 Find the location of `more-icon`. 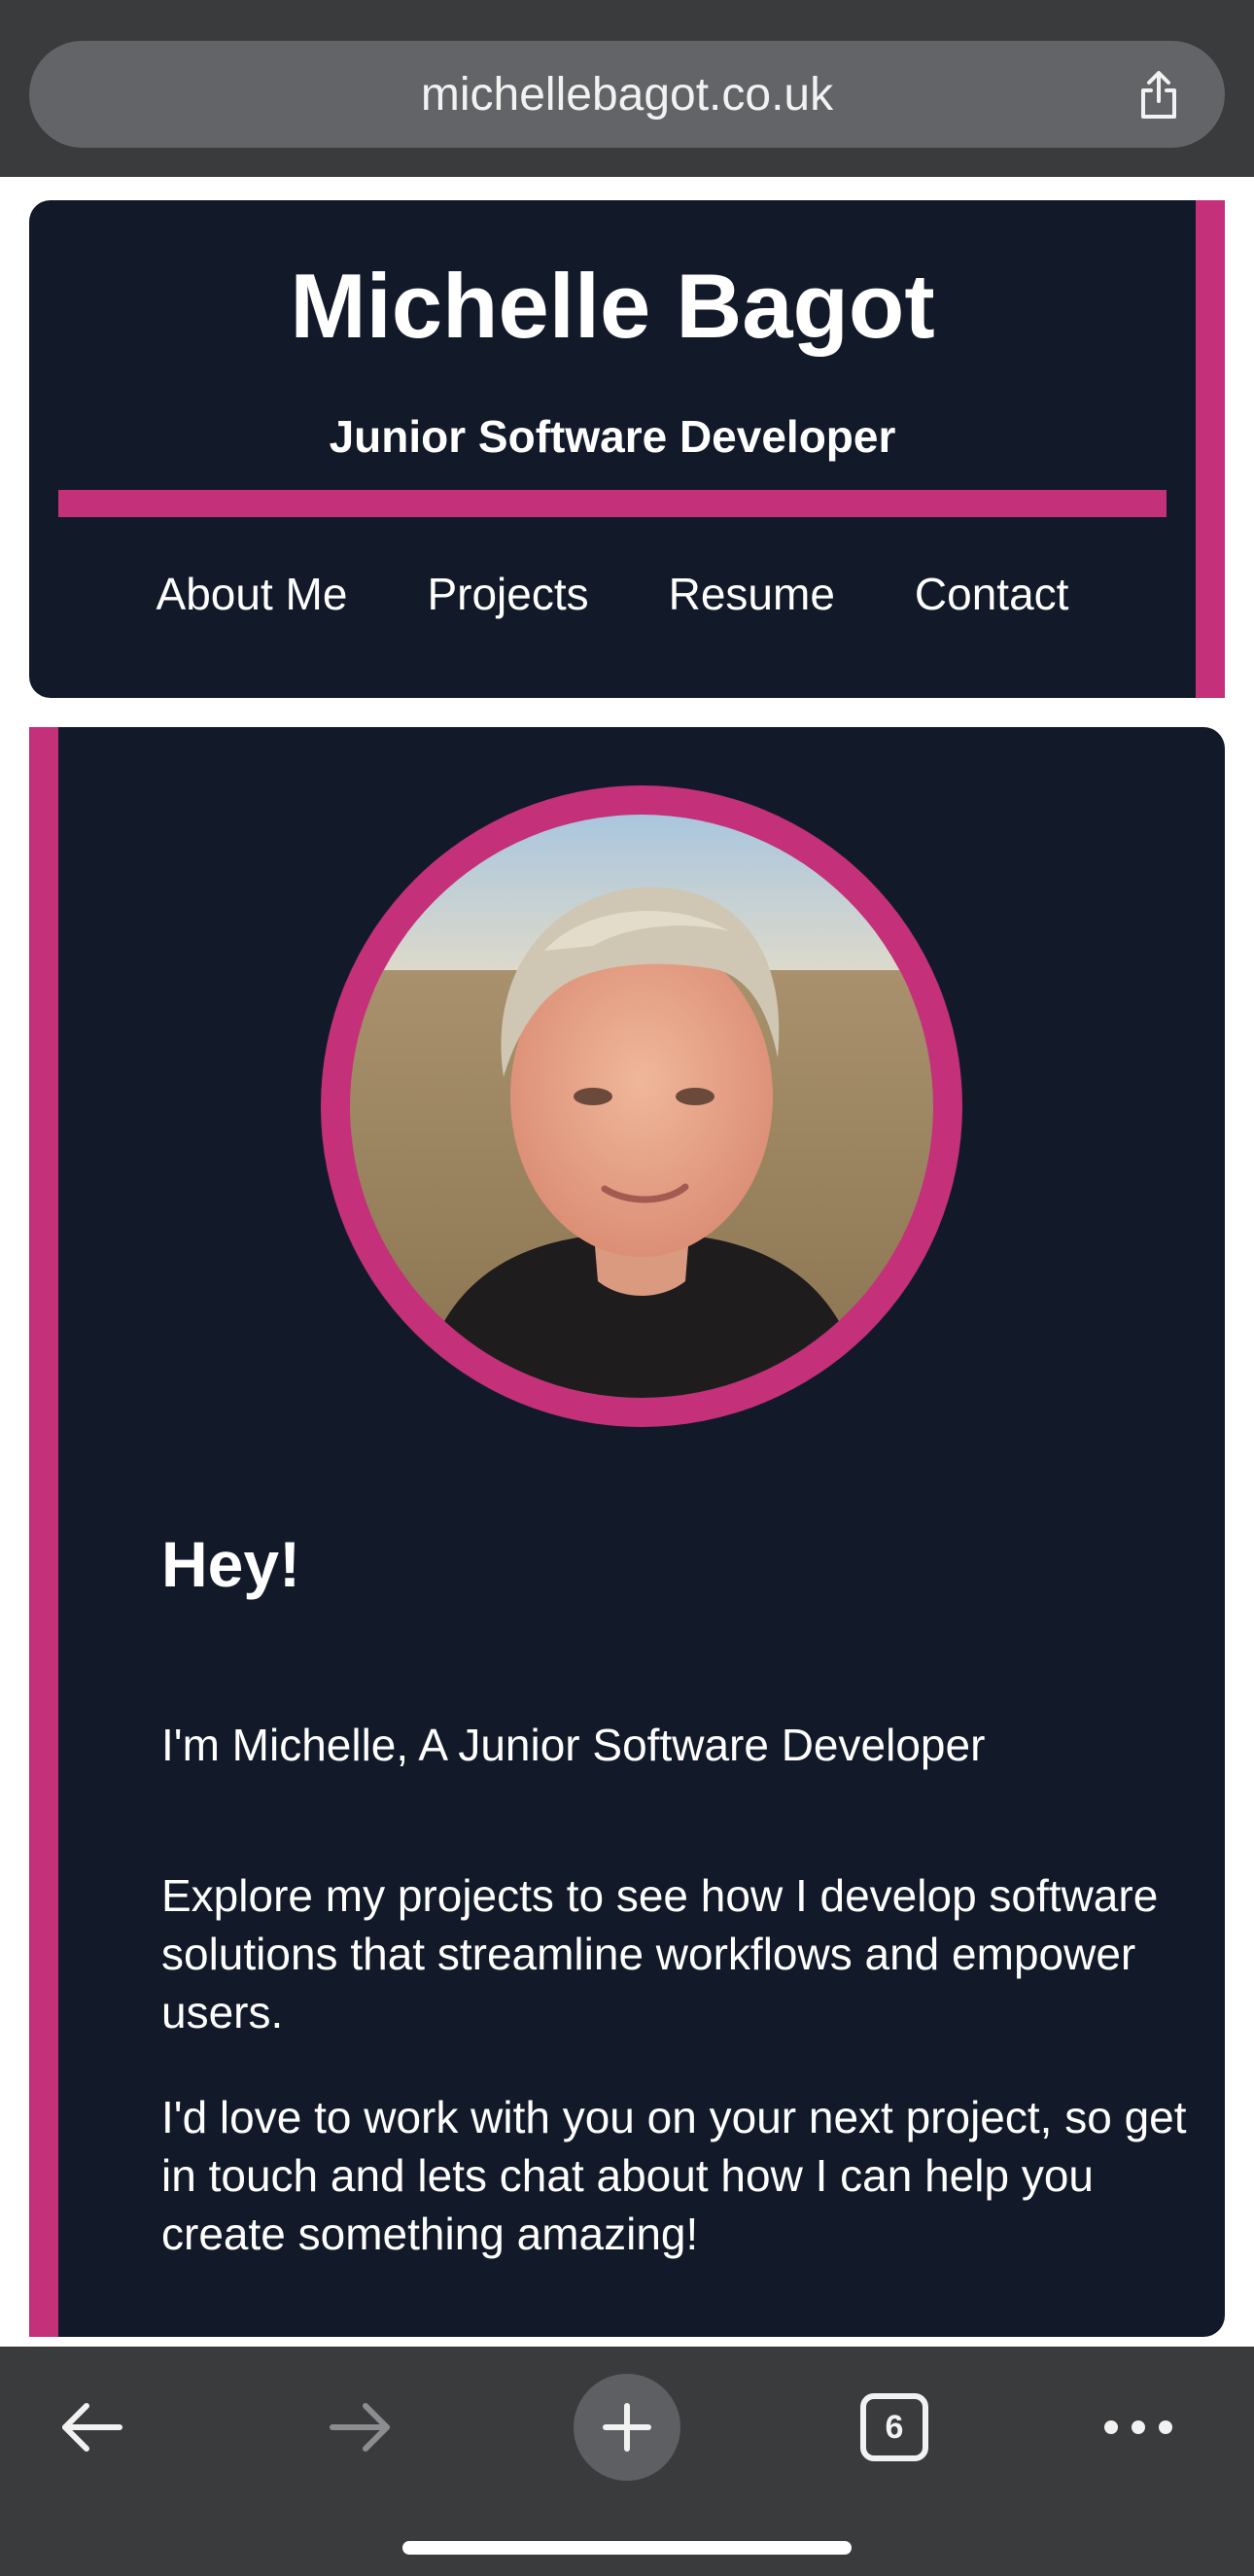

more-icon is located at coordinates (1138, 2427).